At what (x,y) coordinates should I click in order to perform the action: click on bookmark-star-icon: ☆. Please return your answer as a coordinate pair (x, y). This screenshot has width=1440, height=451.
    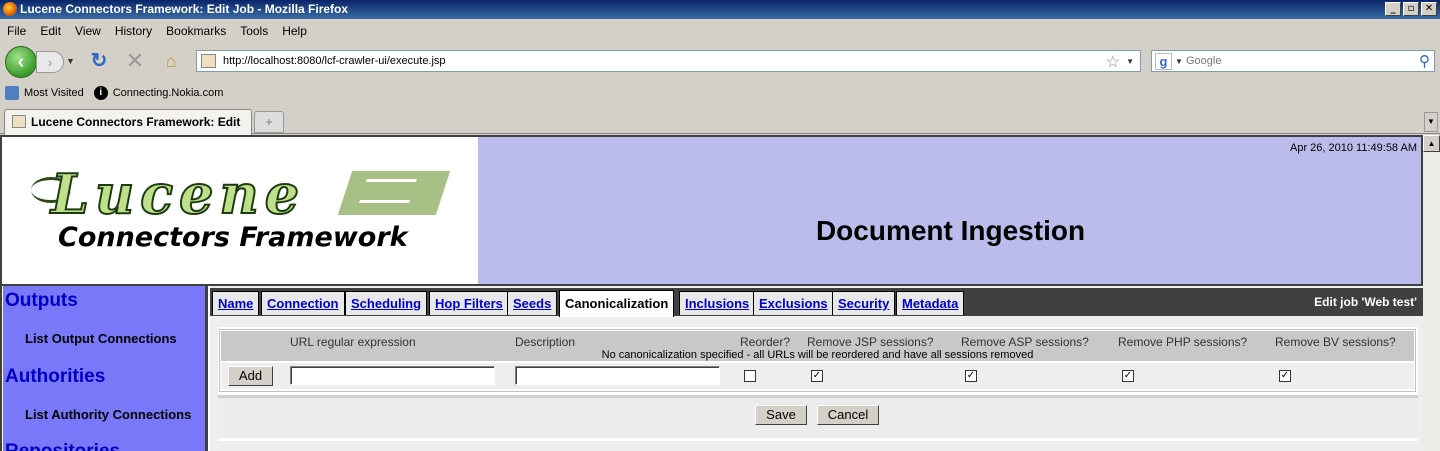
    Looking at the image, I should click on (1113, 62).